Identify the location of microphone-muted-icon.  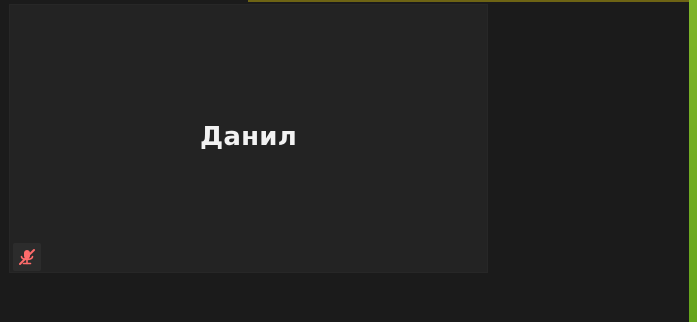
(27, 257).